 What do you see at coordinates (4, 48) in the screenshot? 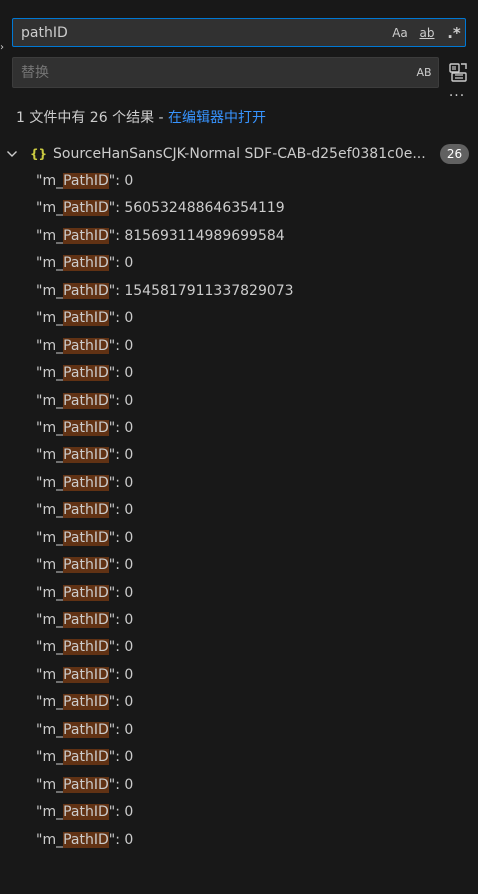
I see `toggle-replace-icon: ›` at bounding box center [4, 48].